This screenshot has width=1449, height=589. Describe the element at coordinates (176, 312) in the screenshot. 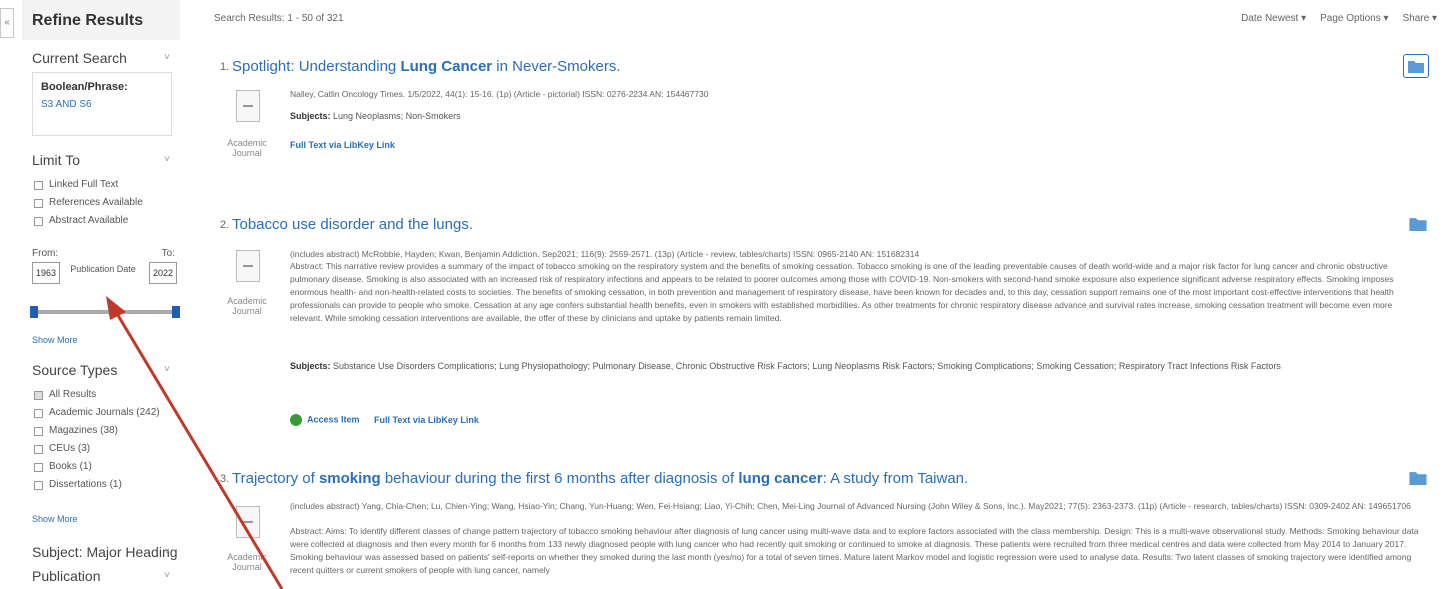

I see `slider-handle-max` at that location.